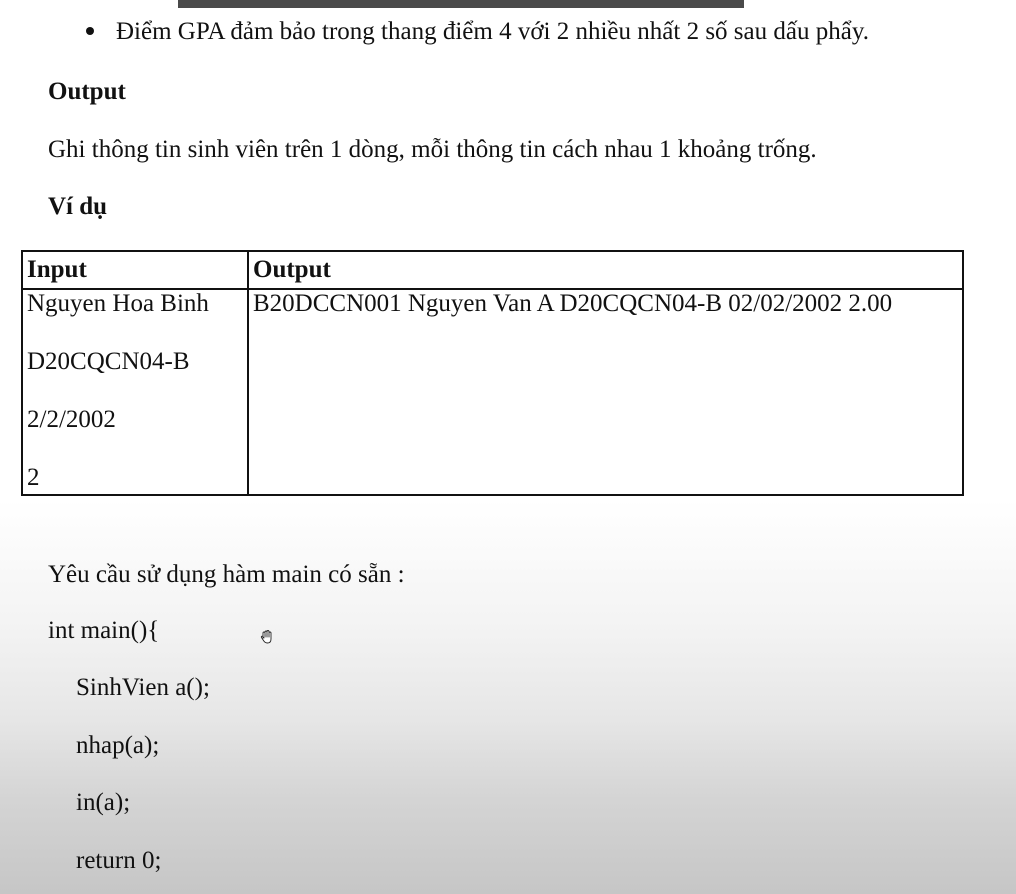 Image resolution: width=1016 pixels, height=894 pixels. I want to click on code-line-main: int main(){, so click(104, 630).